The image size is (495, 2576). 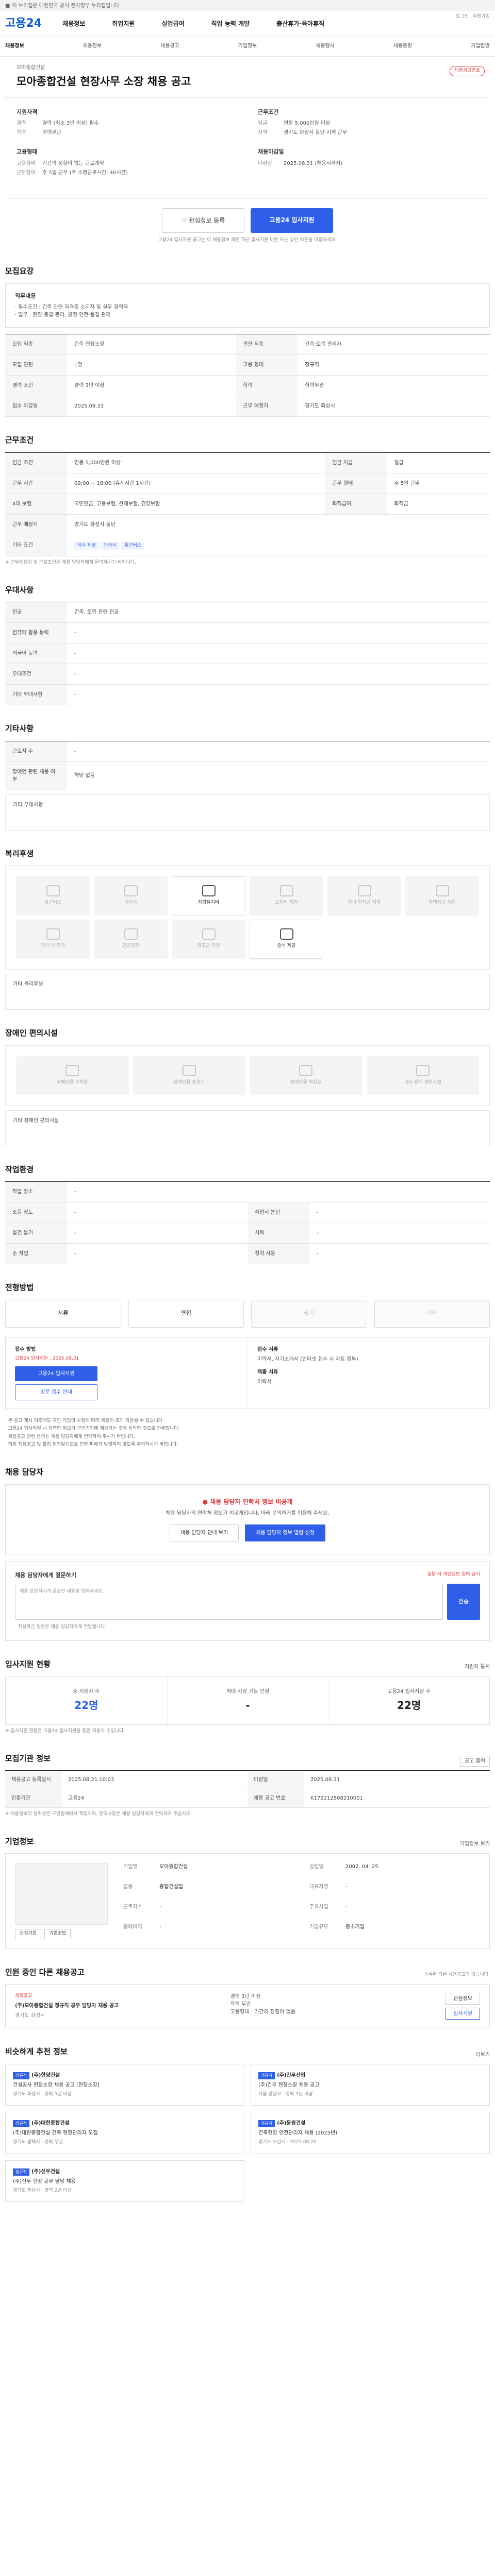 What do you see at coordinates (203, 220) in the screenshot?
I see `interest-button: ♡ 관심정보 등록` at bounding box center [203, 220].